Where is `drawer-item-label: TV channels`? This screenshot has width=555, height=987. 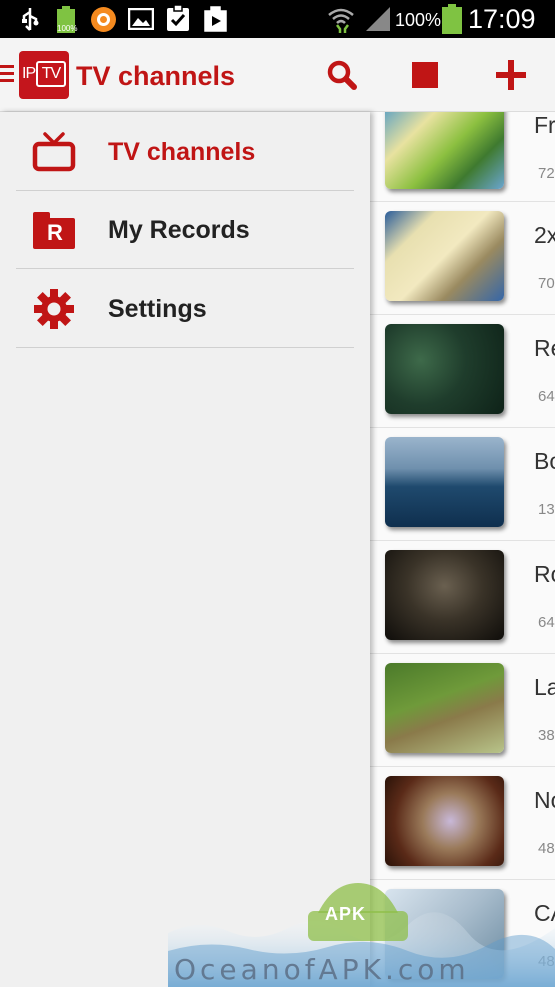 drawer-item-label: TV channels is located at coordinates (182, 152).